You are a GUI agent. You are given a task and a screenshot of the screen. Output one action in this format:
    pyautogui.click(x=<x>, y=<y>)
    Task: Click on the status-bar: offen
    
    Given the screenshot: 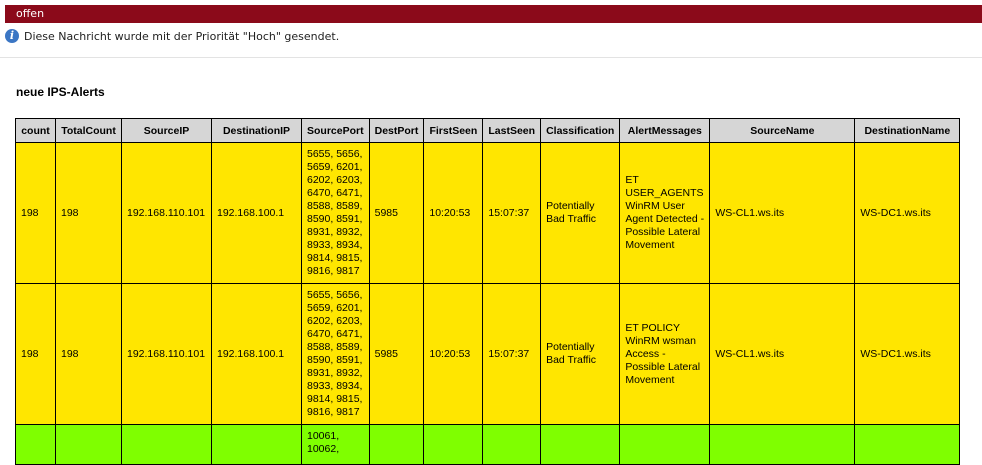 What is the action you would take?
    pyautogui.click(x=493, y=14)
    